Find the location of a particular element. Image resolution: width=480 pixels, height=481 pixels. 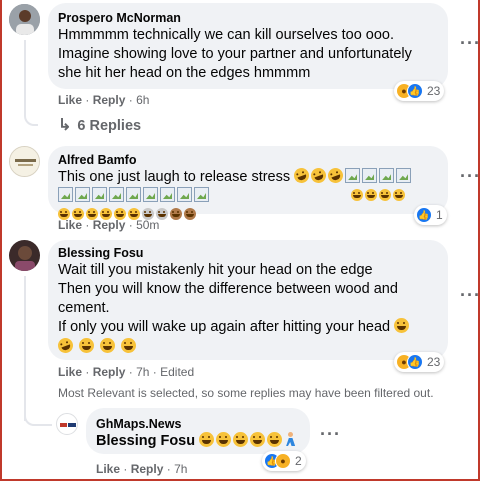

comment-author: Prospero McNorman is located at coordinates (119, 18).